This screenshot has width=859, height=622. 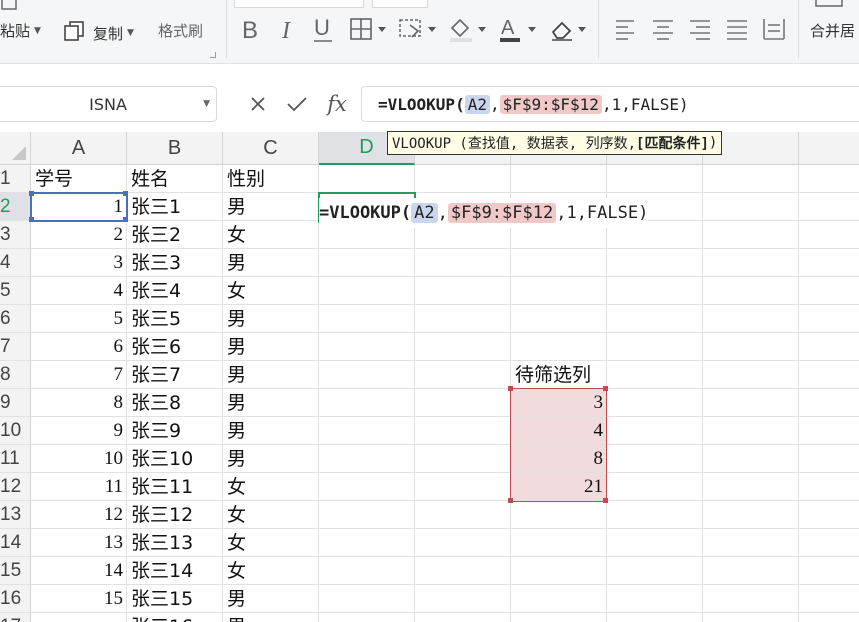 What do you see at coordinates (79, 319) in the screenshot?
I see `student-id-cell: 5` at bounding box center [79, 319].